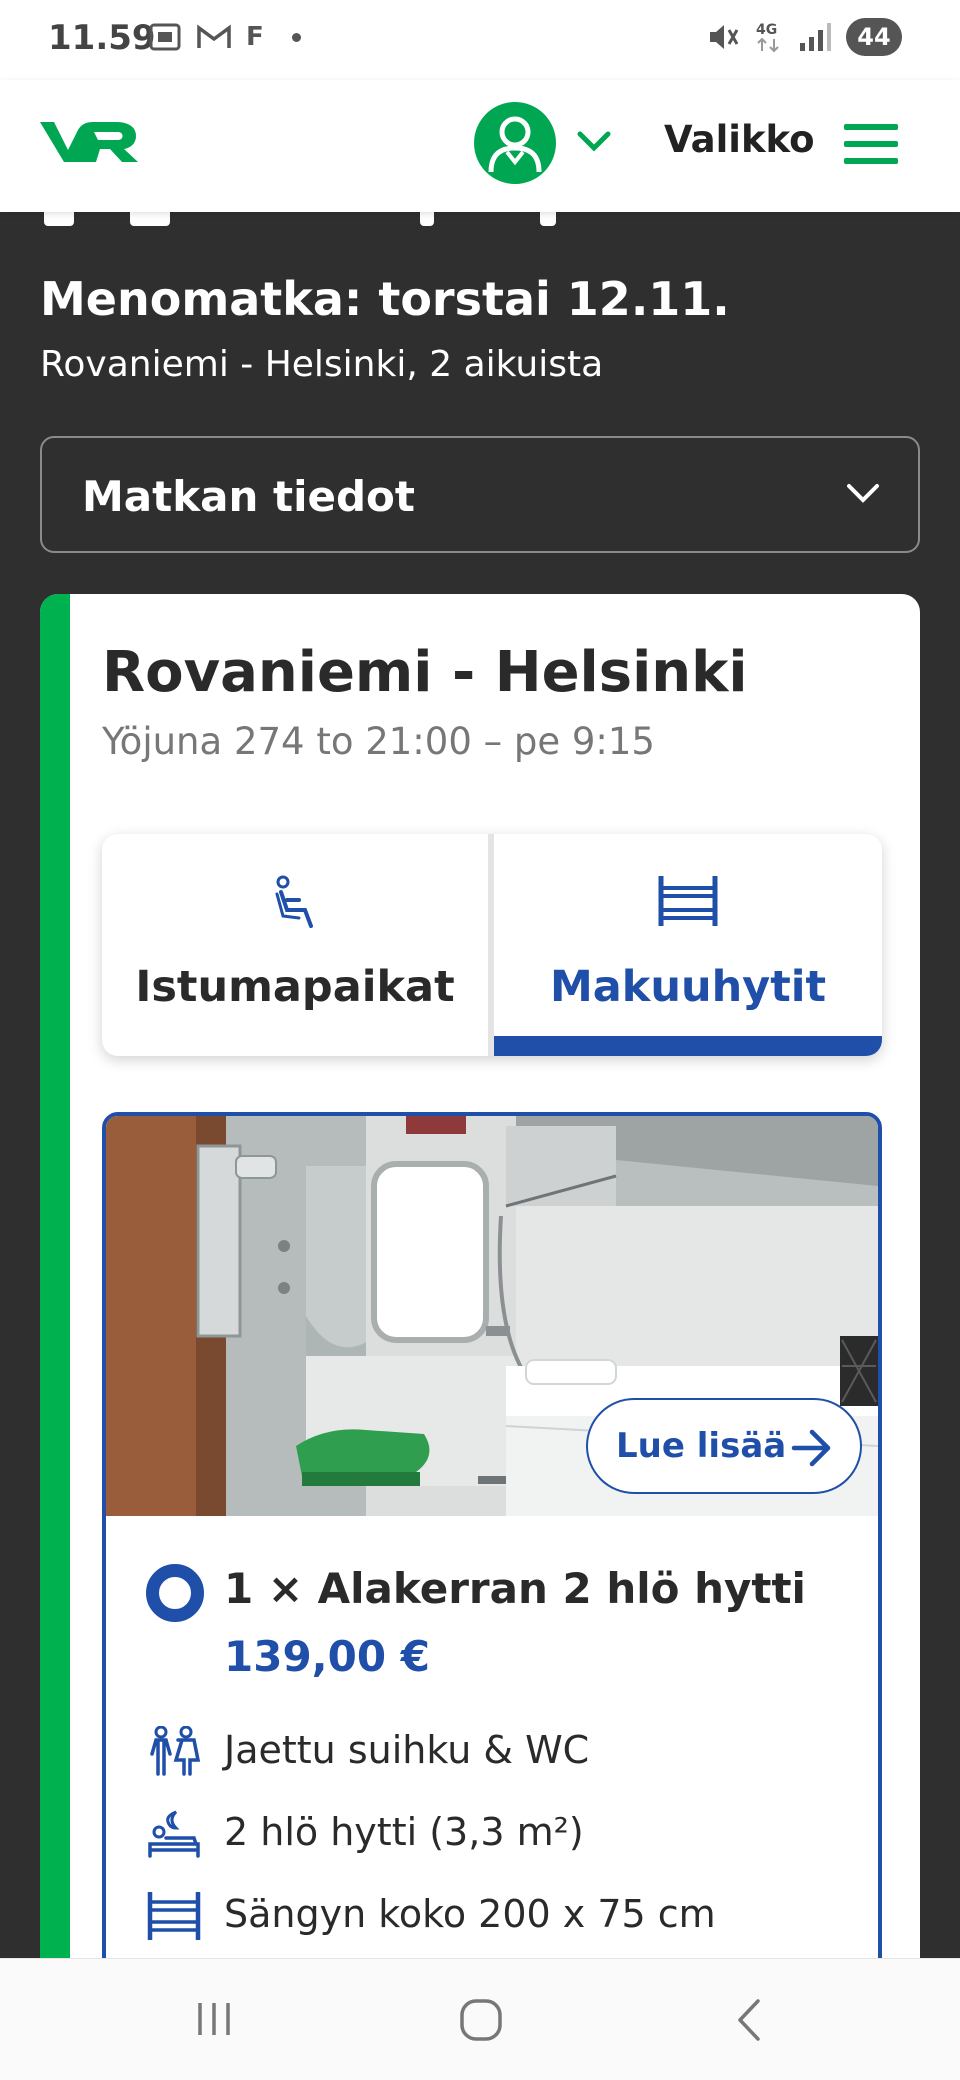  I want to click on menu-button-label: Valikko, so click(739, 139).